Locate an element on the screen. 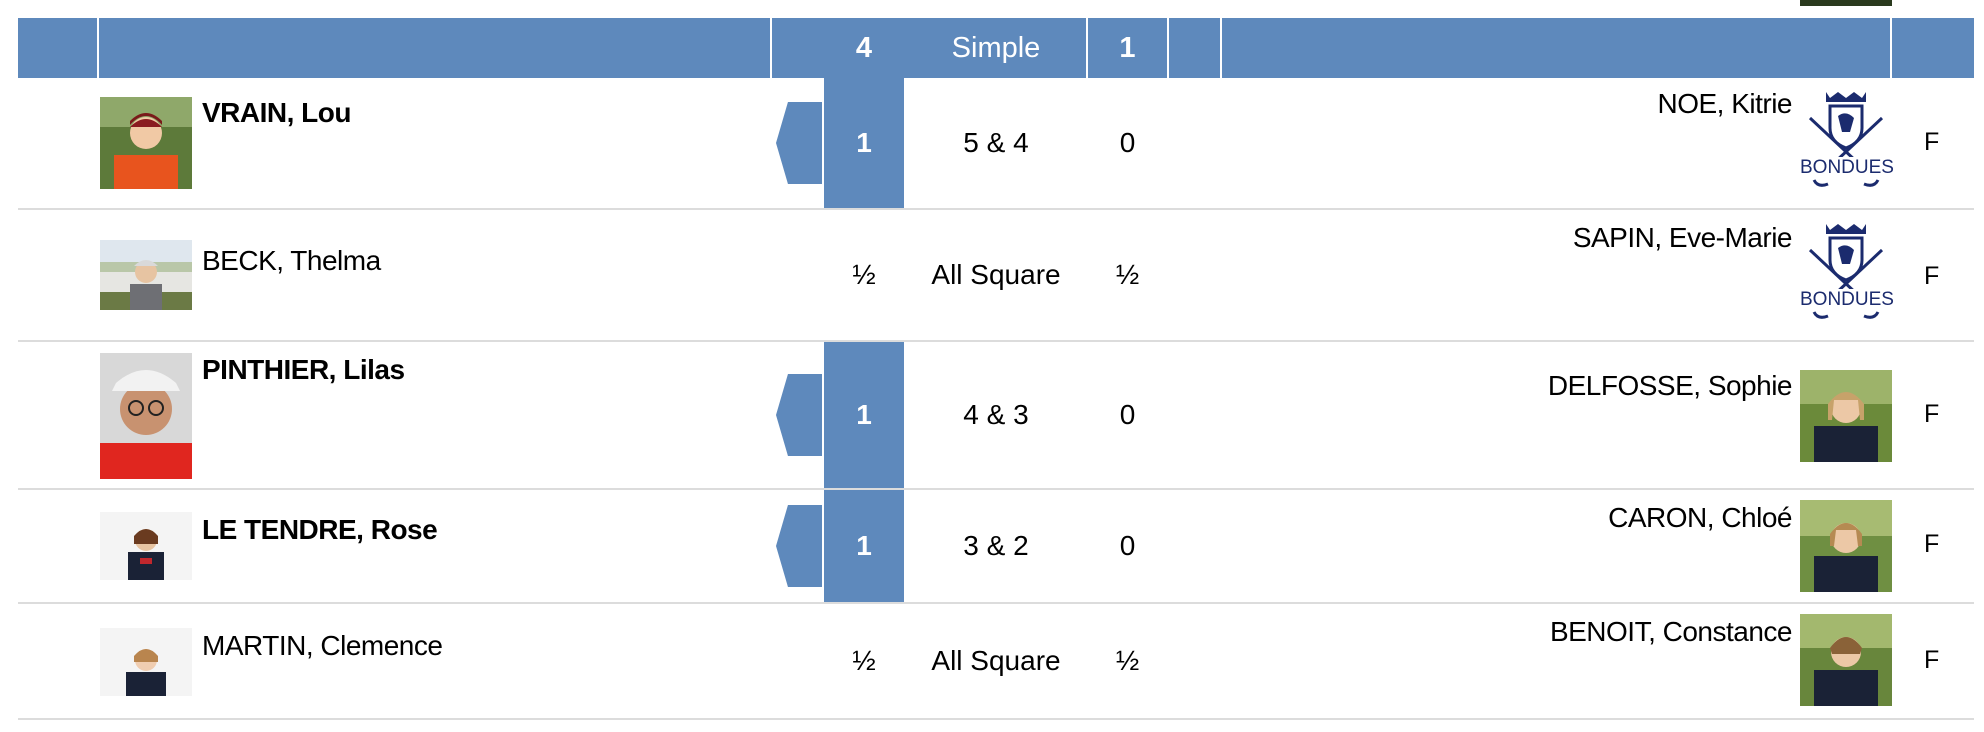  team-right-total: 1 is located at coordinates (1127, 47).